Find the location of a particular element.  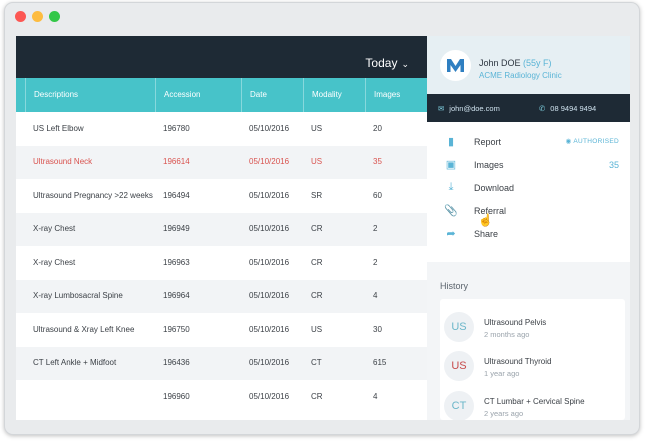

history-item-title: CT Lumbar + Cervical Spine is located at coordinates (534, 401).